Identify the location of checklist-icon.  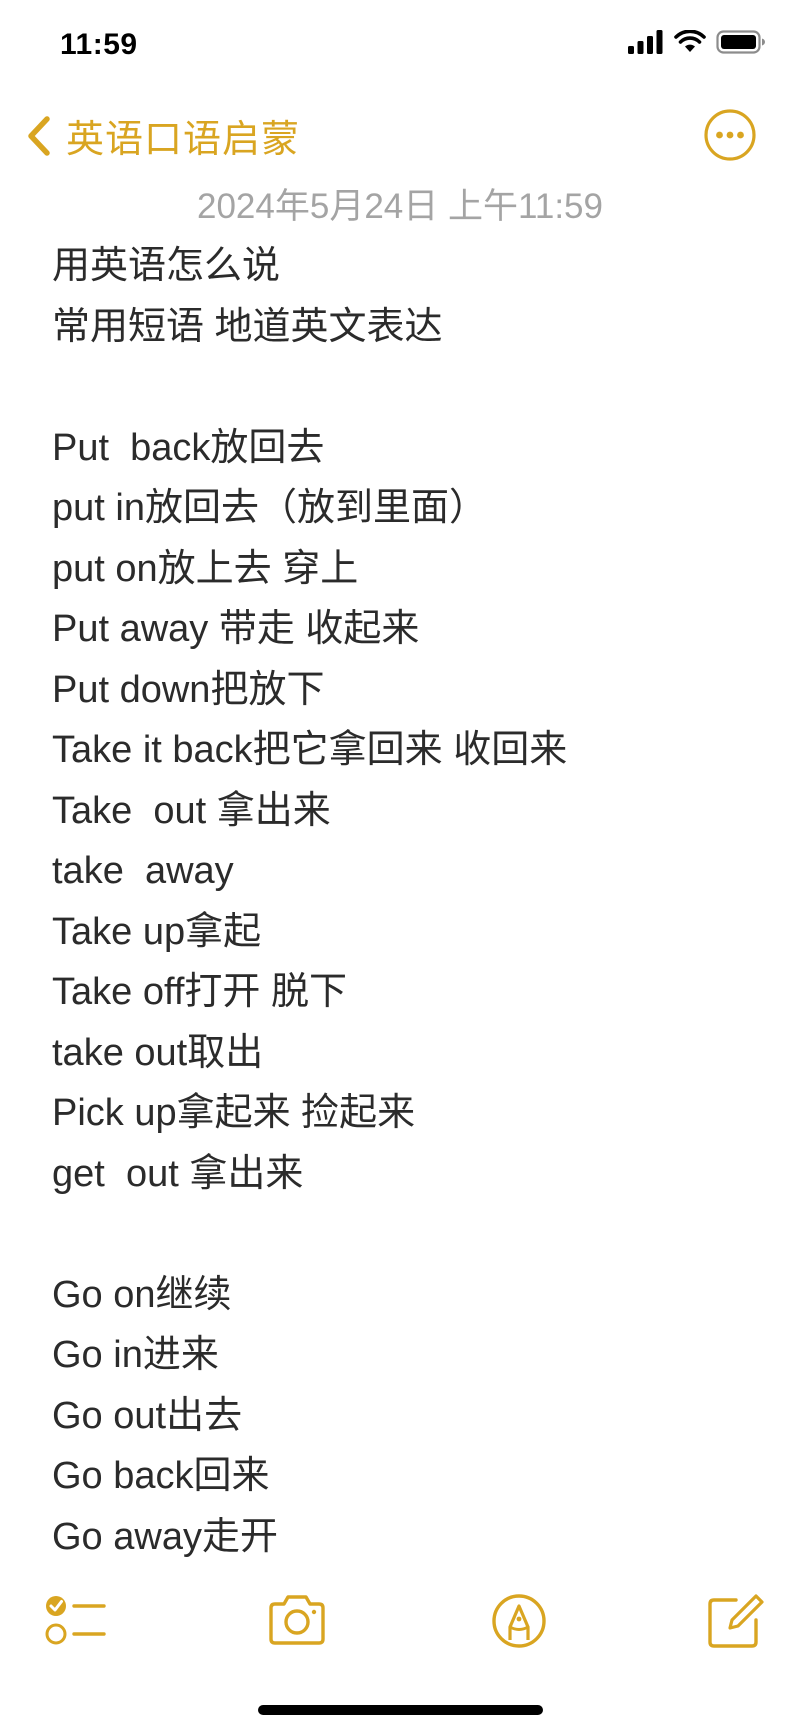
(75, 1621).